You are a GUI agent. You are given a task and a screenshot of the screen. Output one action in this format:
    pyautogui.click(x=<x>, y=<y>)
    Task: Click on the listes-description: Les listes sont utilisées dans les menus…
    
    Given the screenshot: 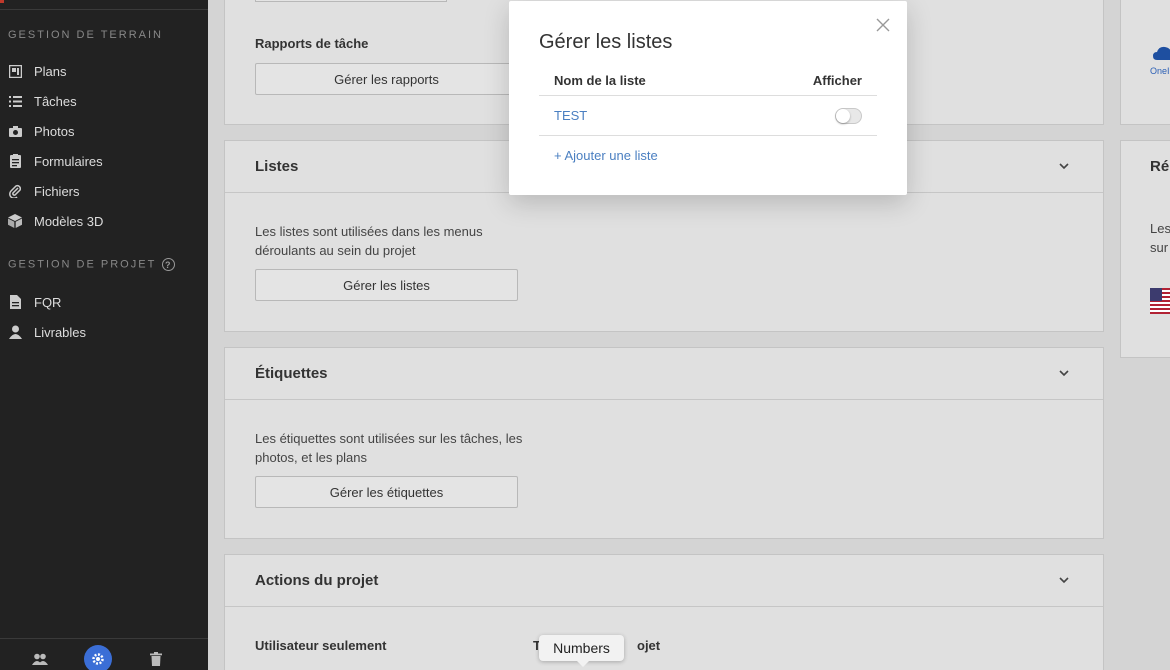 What is the action you would take?
    pyautogui.click(x=369, y=241)
    